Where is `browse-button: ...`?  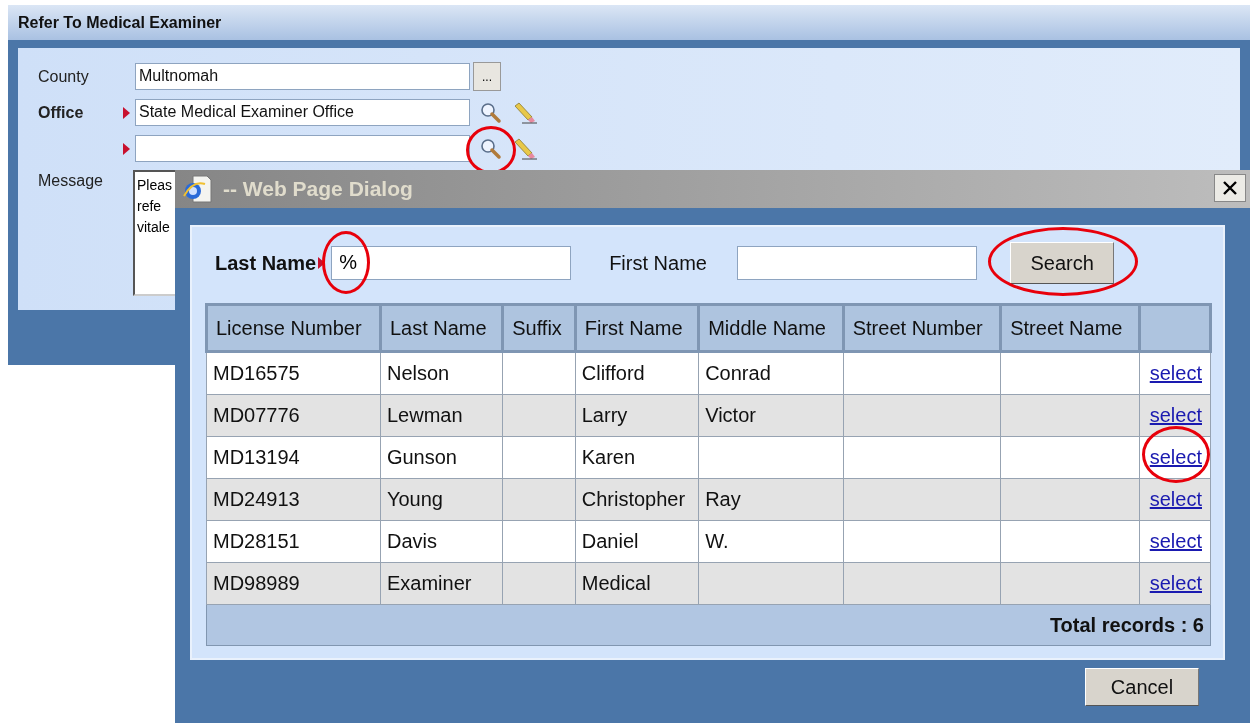 browse-button: ... is located at coordinates (487, 76).